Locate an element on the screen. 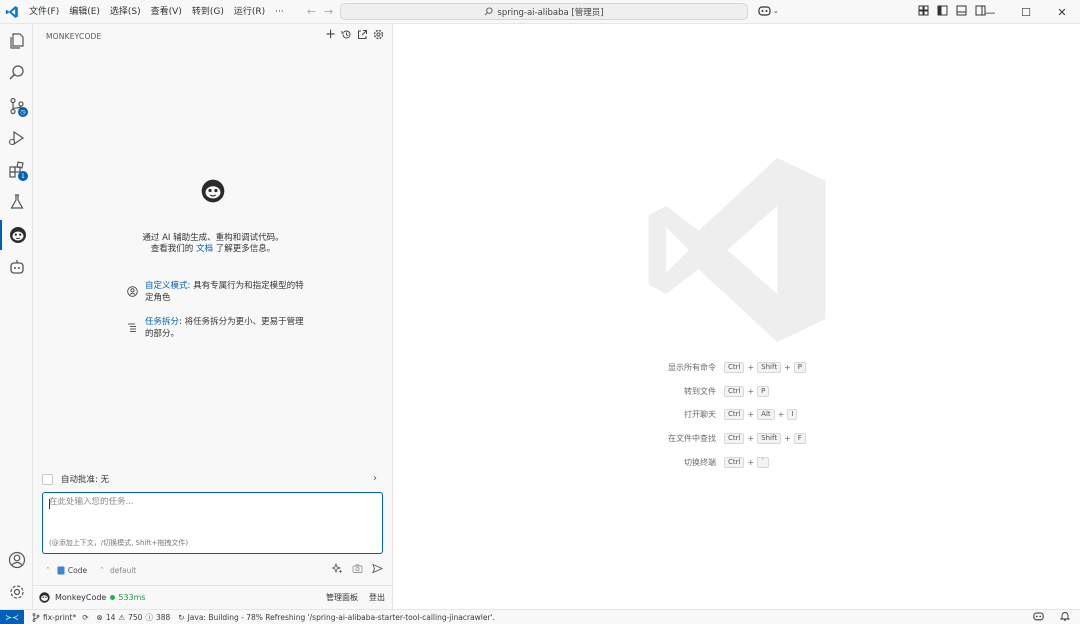 The image size is (1080, 624). enhance-prompt-sparkle-icon is located at coordinates (337, 568).